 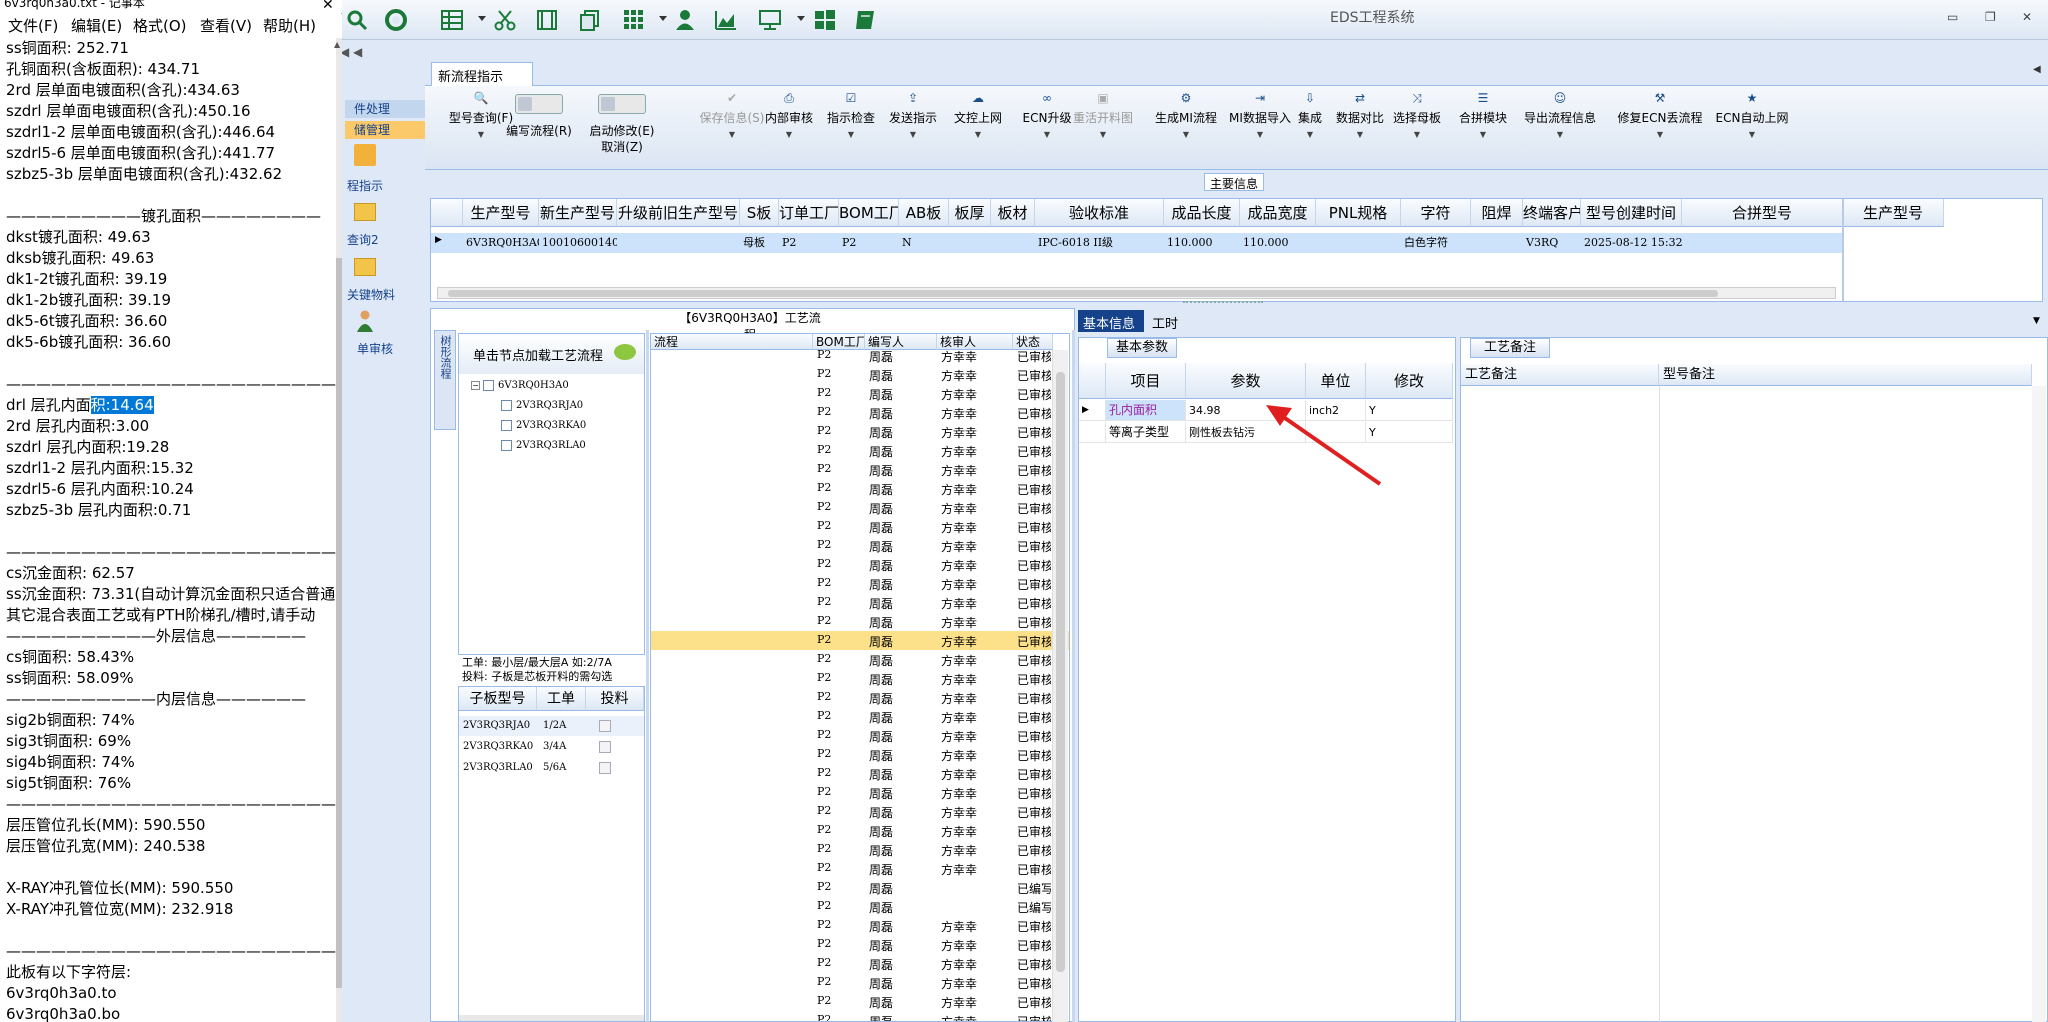 I want to click on tree-child: 2V3RQ3RLA0, so click(x=543, y=445).